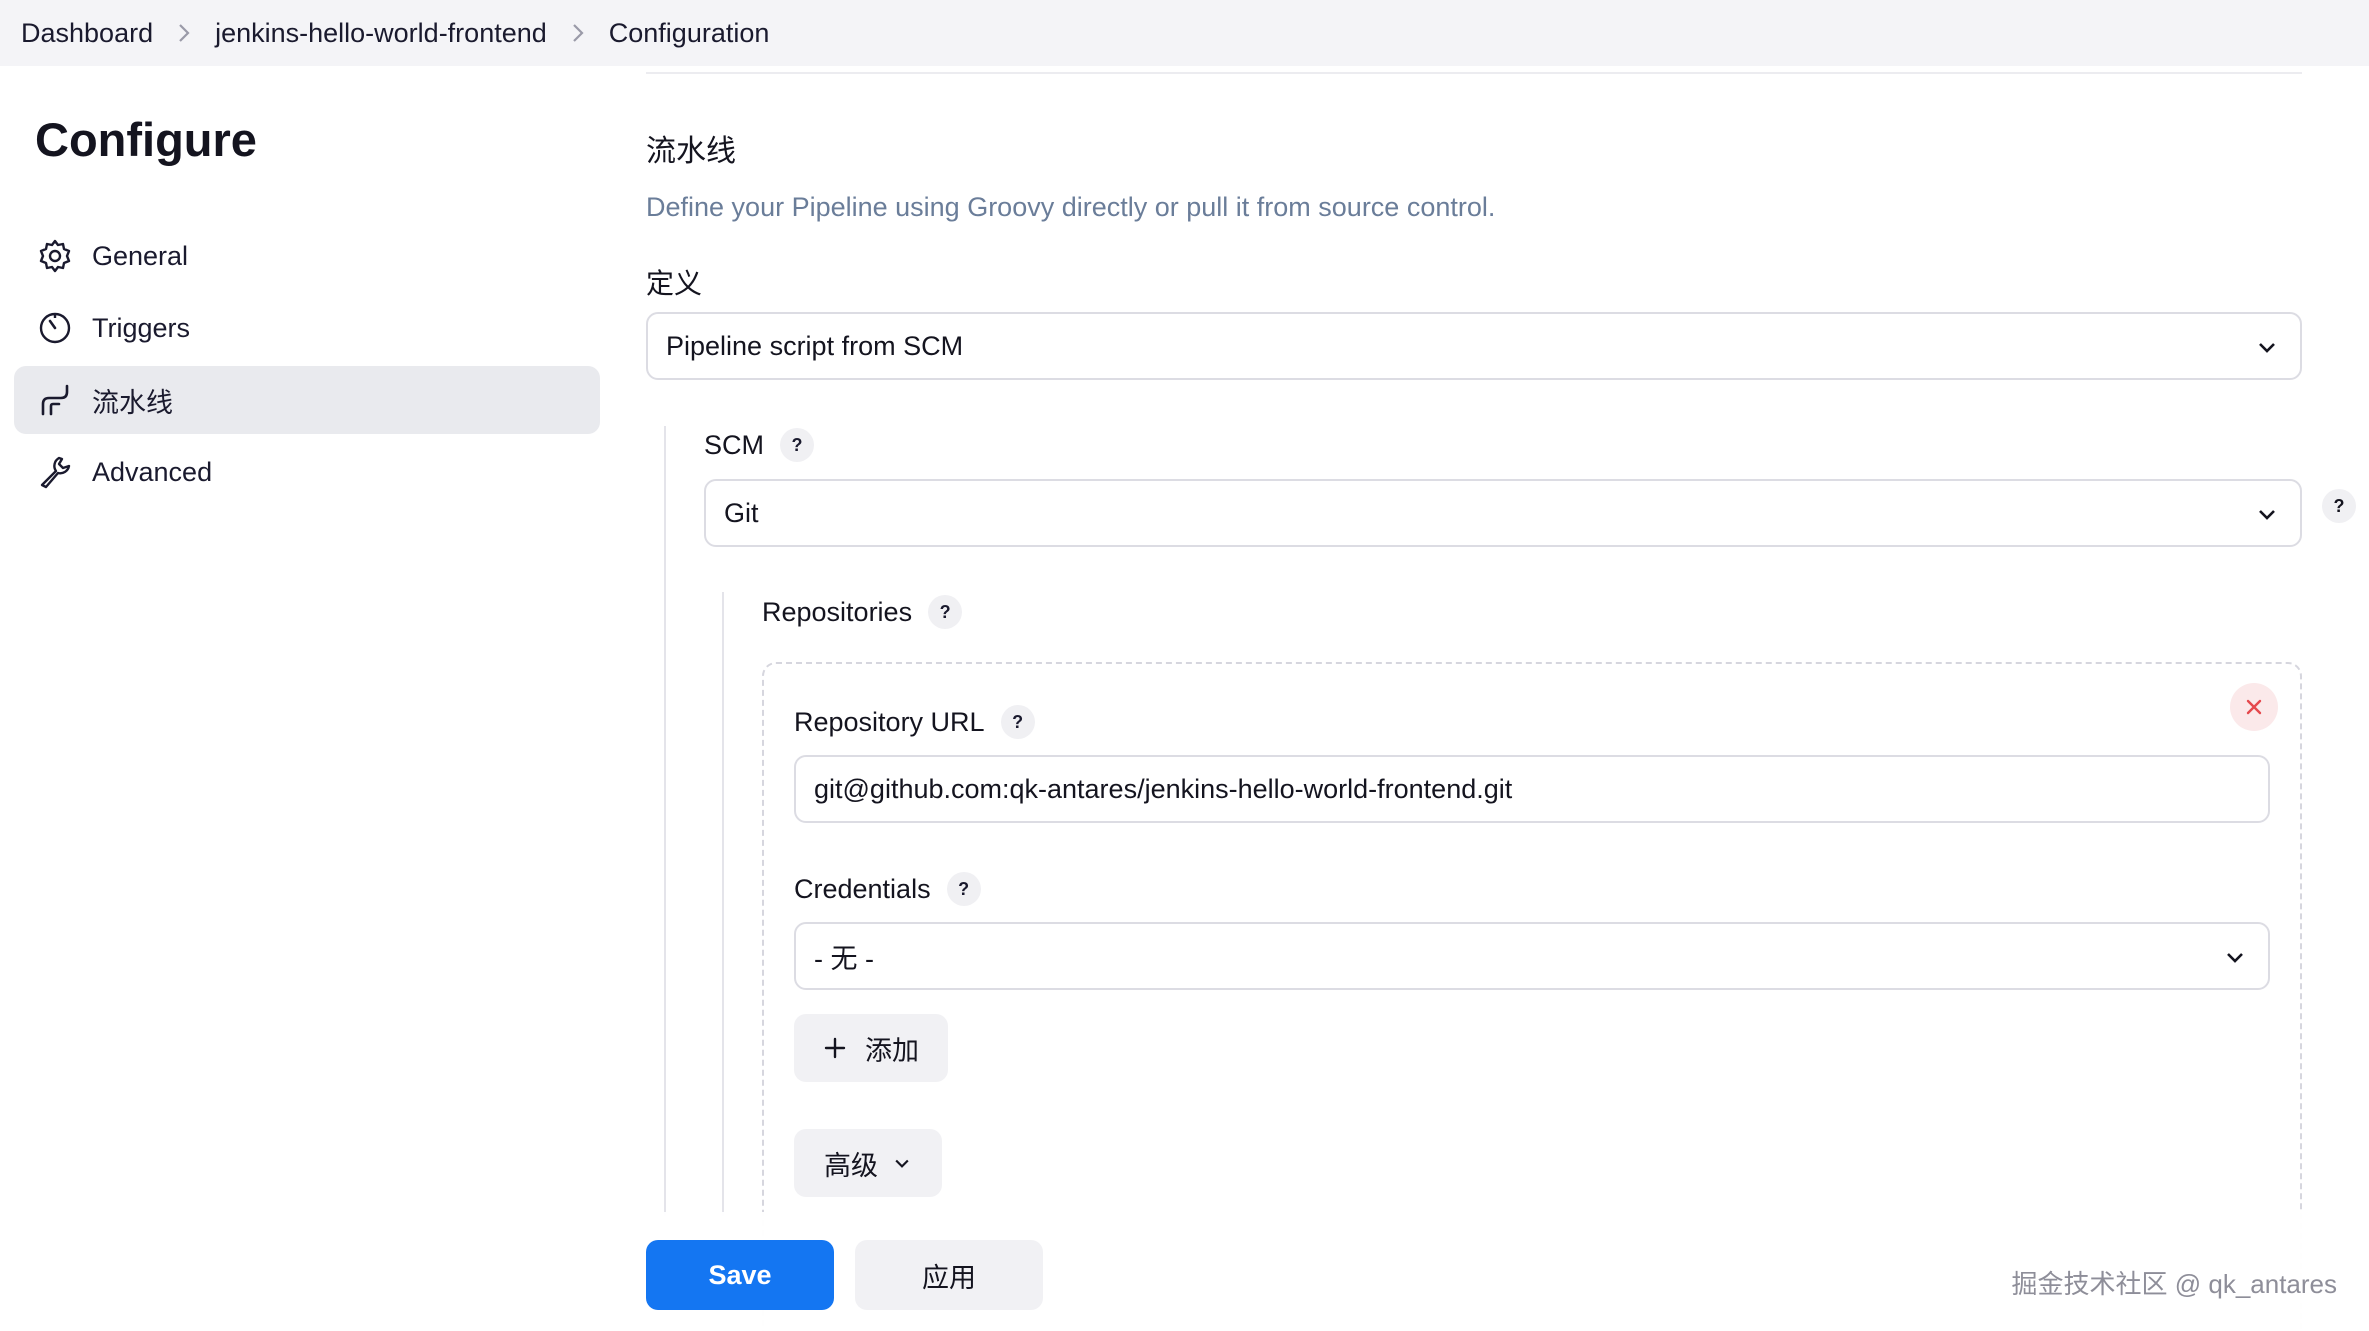 This screenshot has height=1331, width=2369. Describe the element at coordinates (851, 1165) in the screenshot. I see `advanced-toggle-label: 高级` at that location.